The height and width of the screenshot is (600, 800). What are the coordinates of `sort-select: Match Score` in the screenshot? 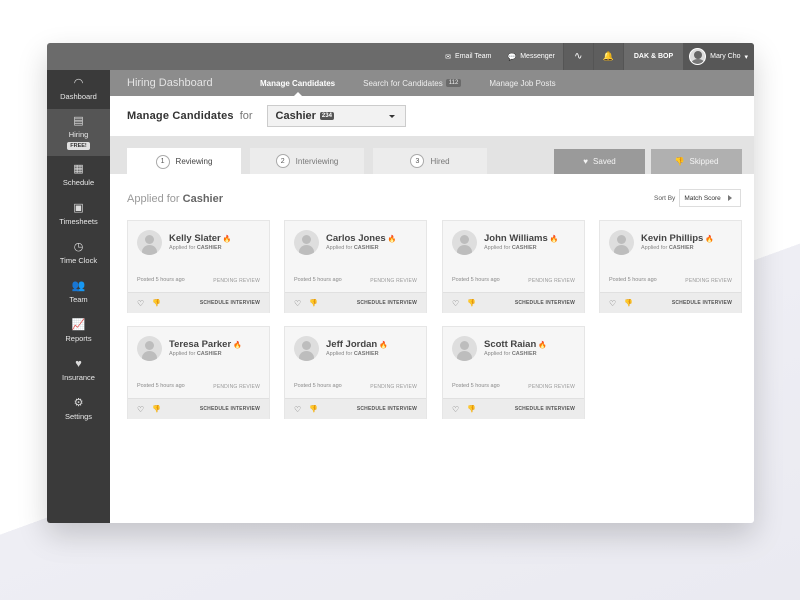 It's located at (710, 198).